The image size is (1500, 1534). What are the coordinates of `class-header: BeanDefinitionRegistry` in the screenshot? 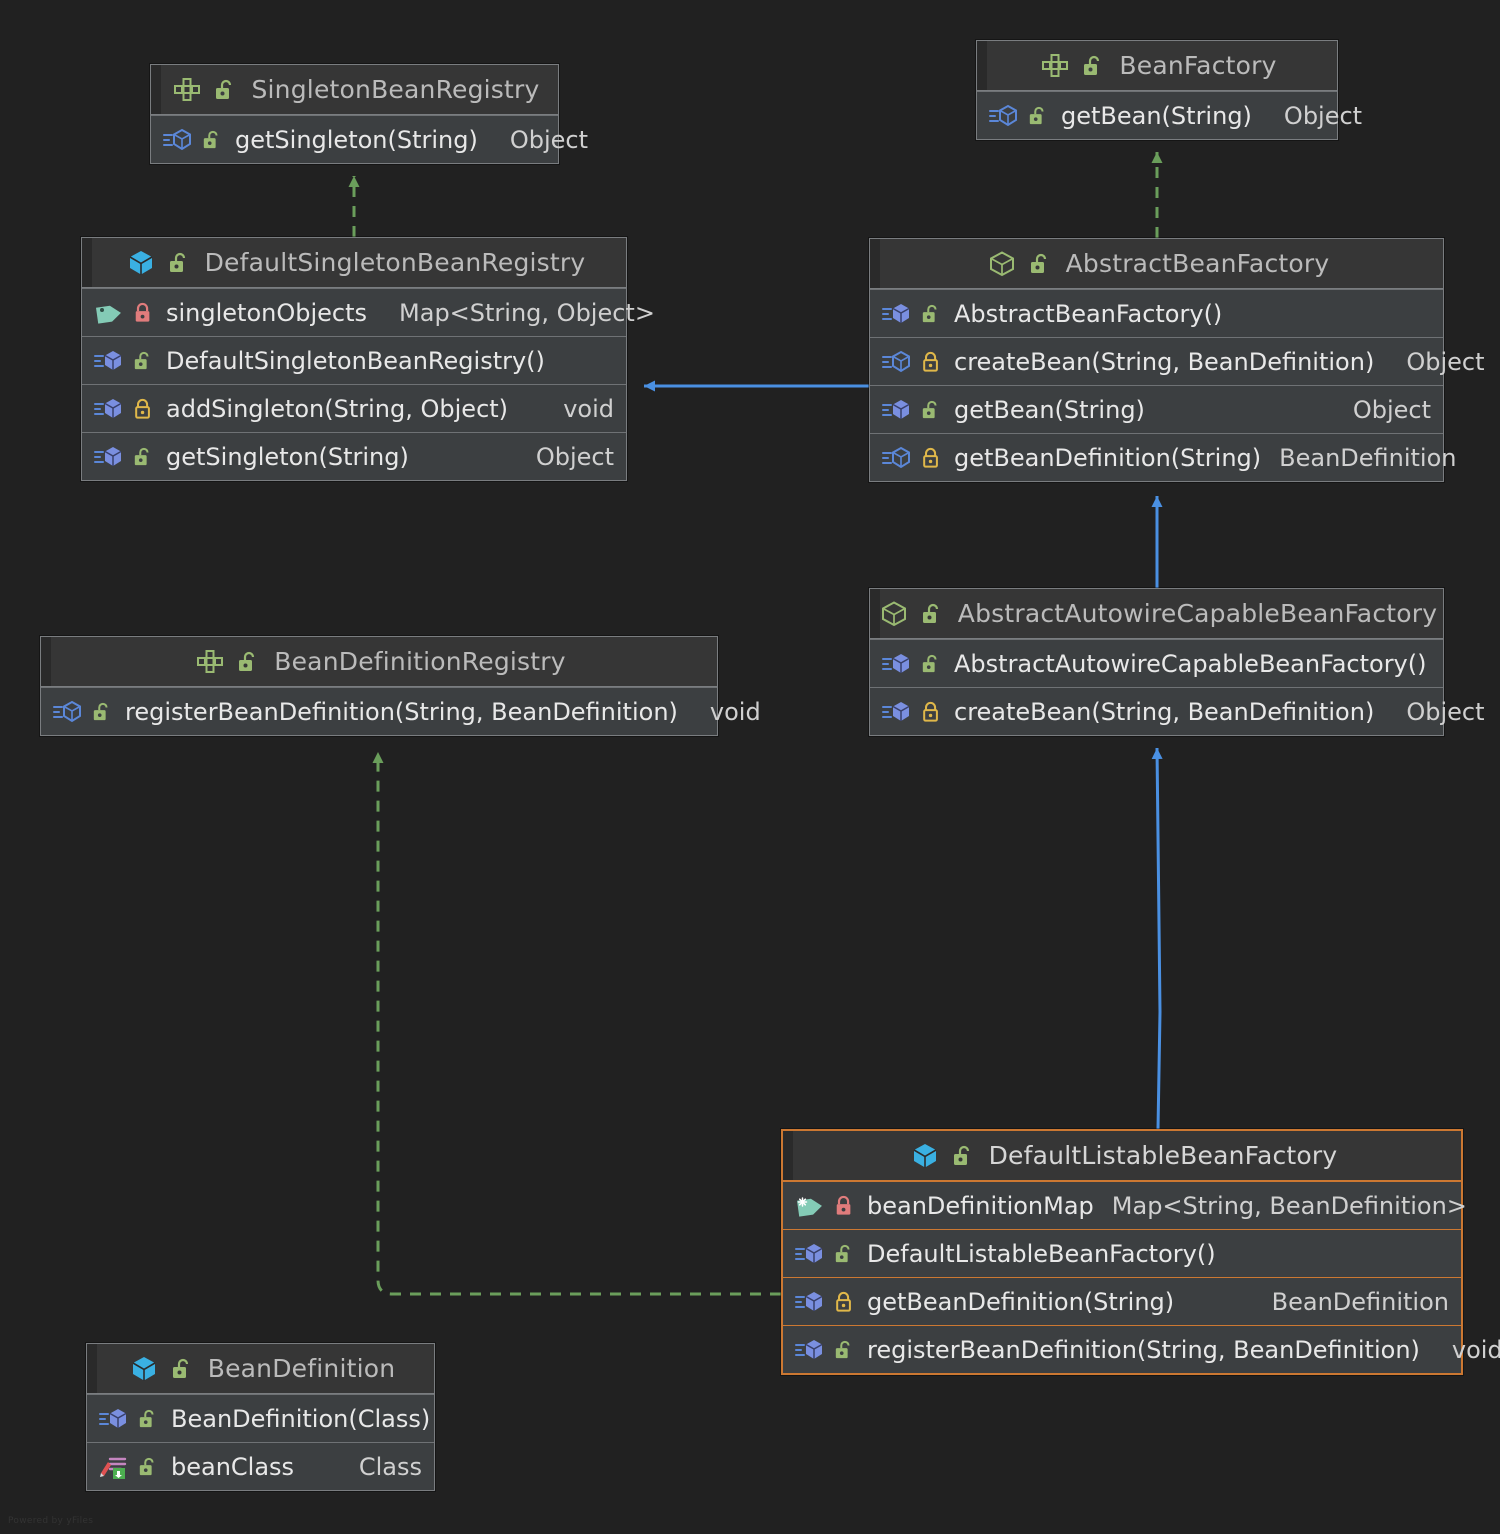 It's located at (379, 662).